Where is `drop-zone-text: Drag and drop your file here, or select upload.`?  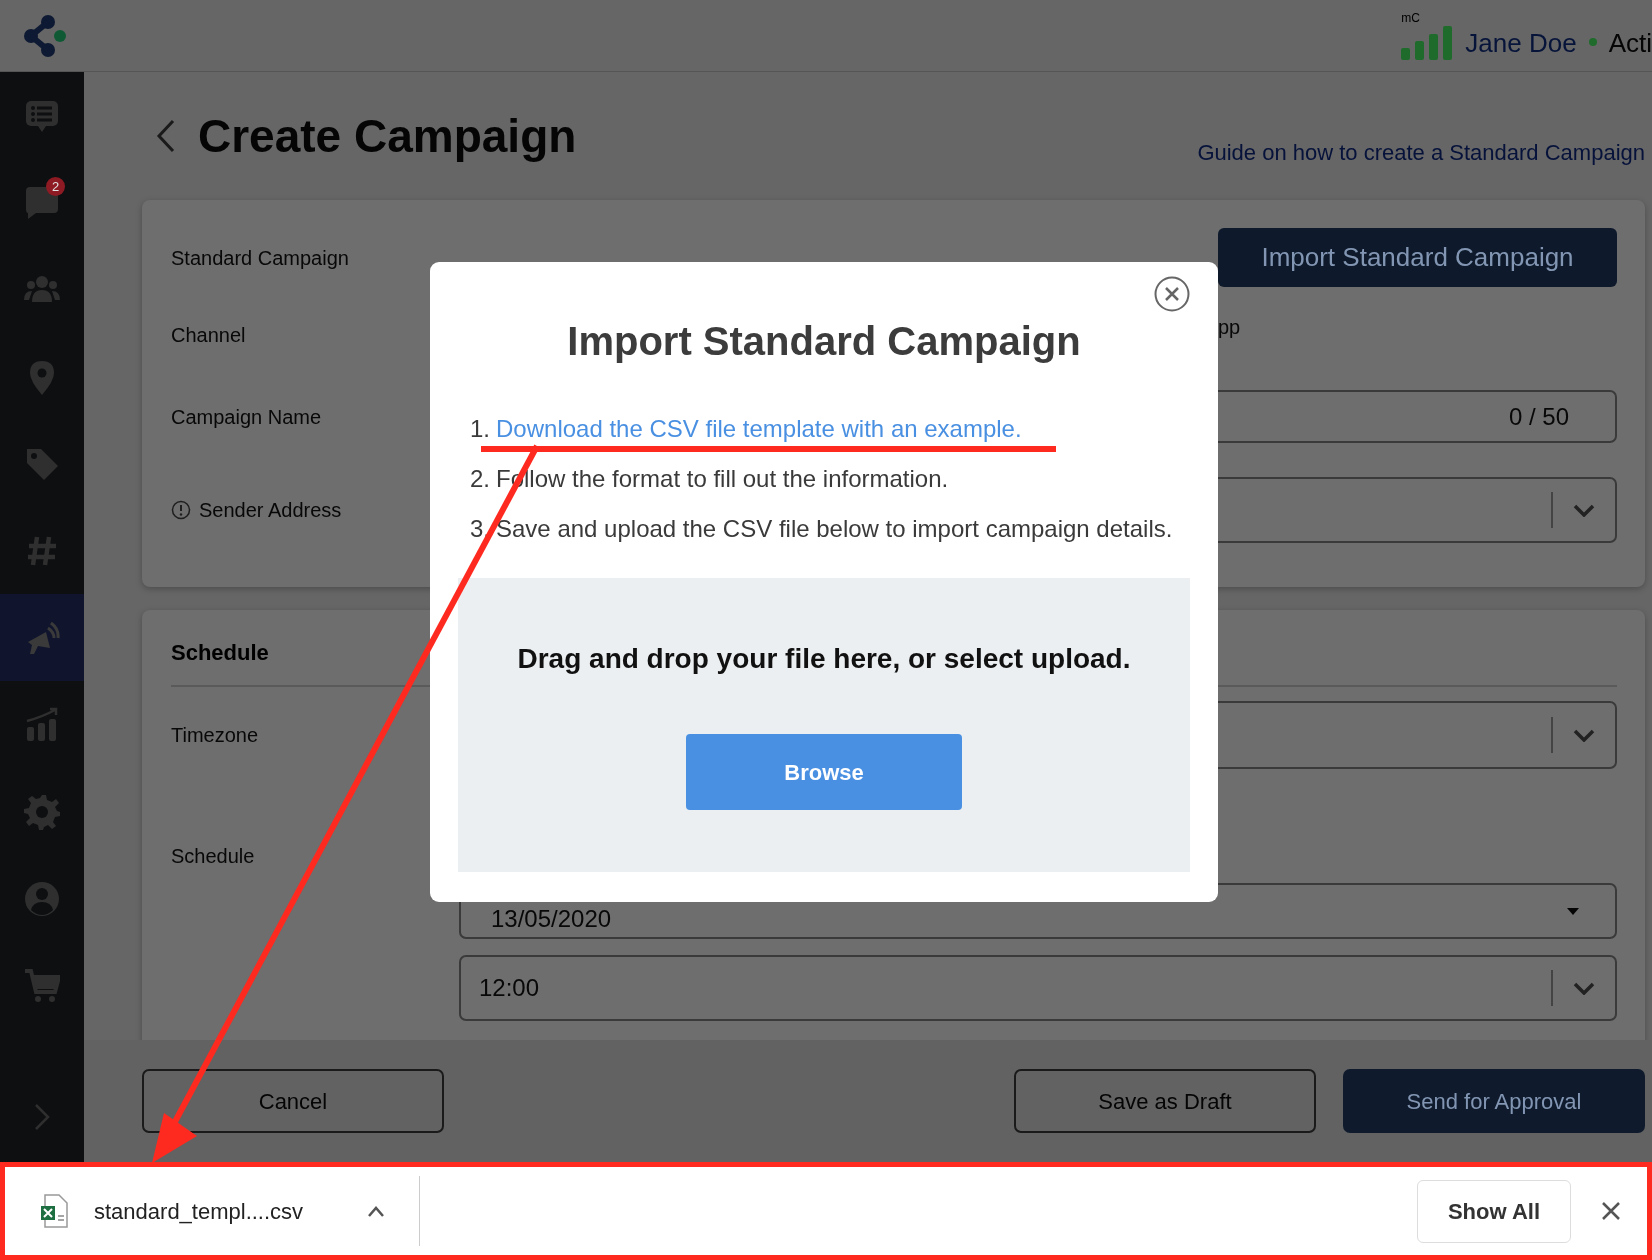
drop-zone-text: Drag and drop your file here, or select upload. is located at coordinates (824, 659).